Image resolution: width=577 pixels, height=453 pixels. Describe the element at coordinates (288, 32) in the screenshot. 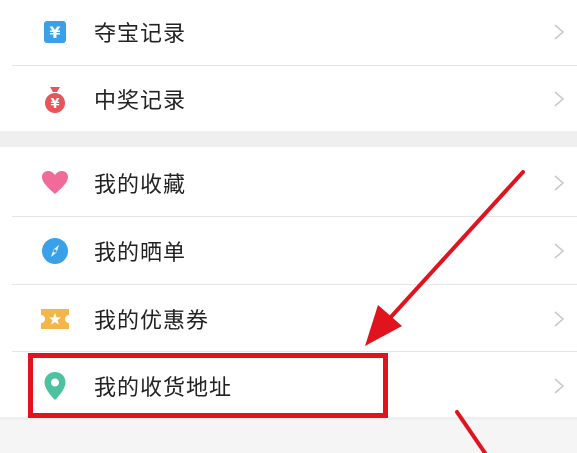

I see `menu-item-duobao-records: ¥ 夺宝记录` at that location.